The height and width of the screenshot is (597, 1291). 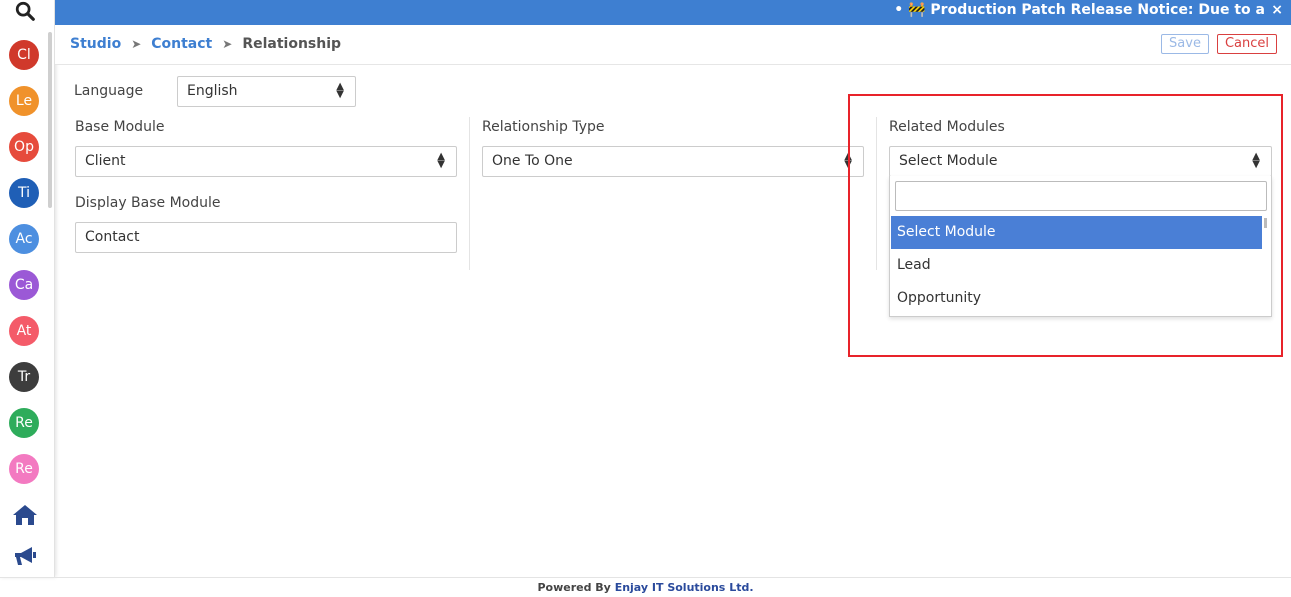 What do you see at coordinates (25, 556) in the screenshot?
I see `megaphone-icon` at bounding box center [25, 556].